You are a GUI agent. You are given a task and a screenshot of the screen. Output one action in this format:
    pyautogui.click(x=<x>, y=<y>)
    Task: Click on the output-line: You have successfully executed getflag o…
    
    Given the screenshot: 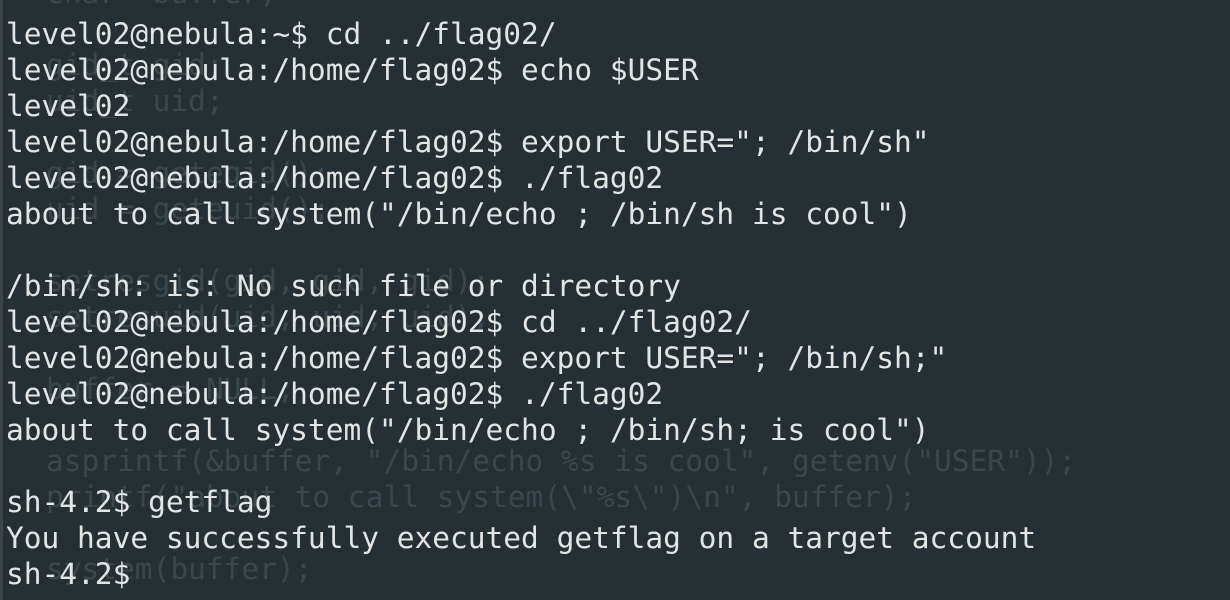 What is the action you would take?
    pyautogui.click(x=521, y=538)
    